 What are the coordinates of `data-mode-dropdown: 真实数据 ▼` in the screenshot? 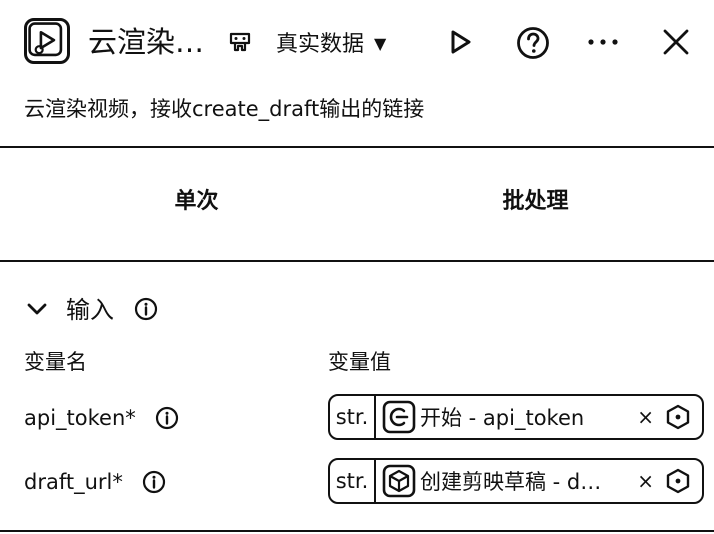 It's located at (331, 44).